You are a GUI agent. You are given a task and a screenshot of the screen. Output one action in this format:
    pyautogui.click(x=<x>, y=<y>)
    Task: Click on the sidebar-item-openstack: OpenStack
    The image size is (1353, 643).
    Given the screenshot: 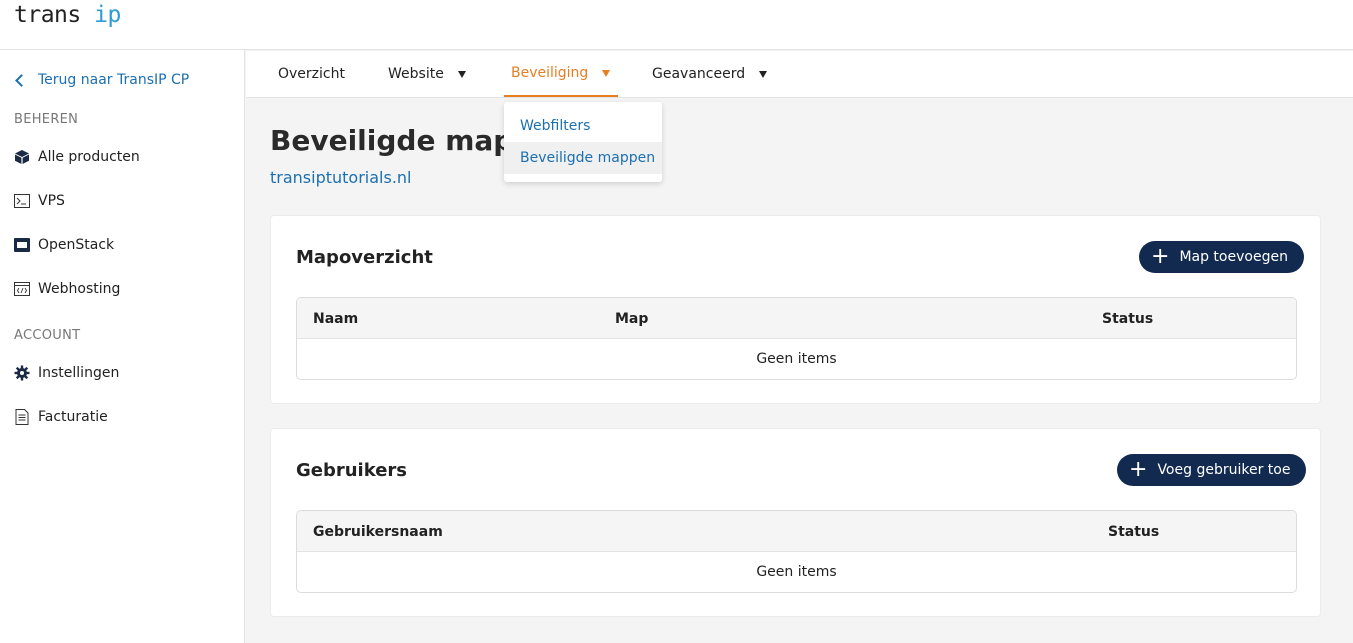 What is the action you would take?
    pyautogui.click(x=64, y=245)
    